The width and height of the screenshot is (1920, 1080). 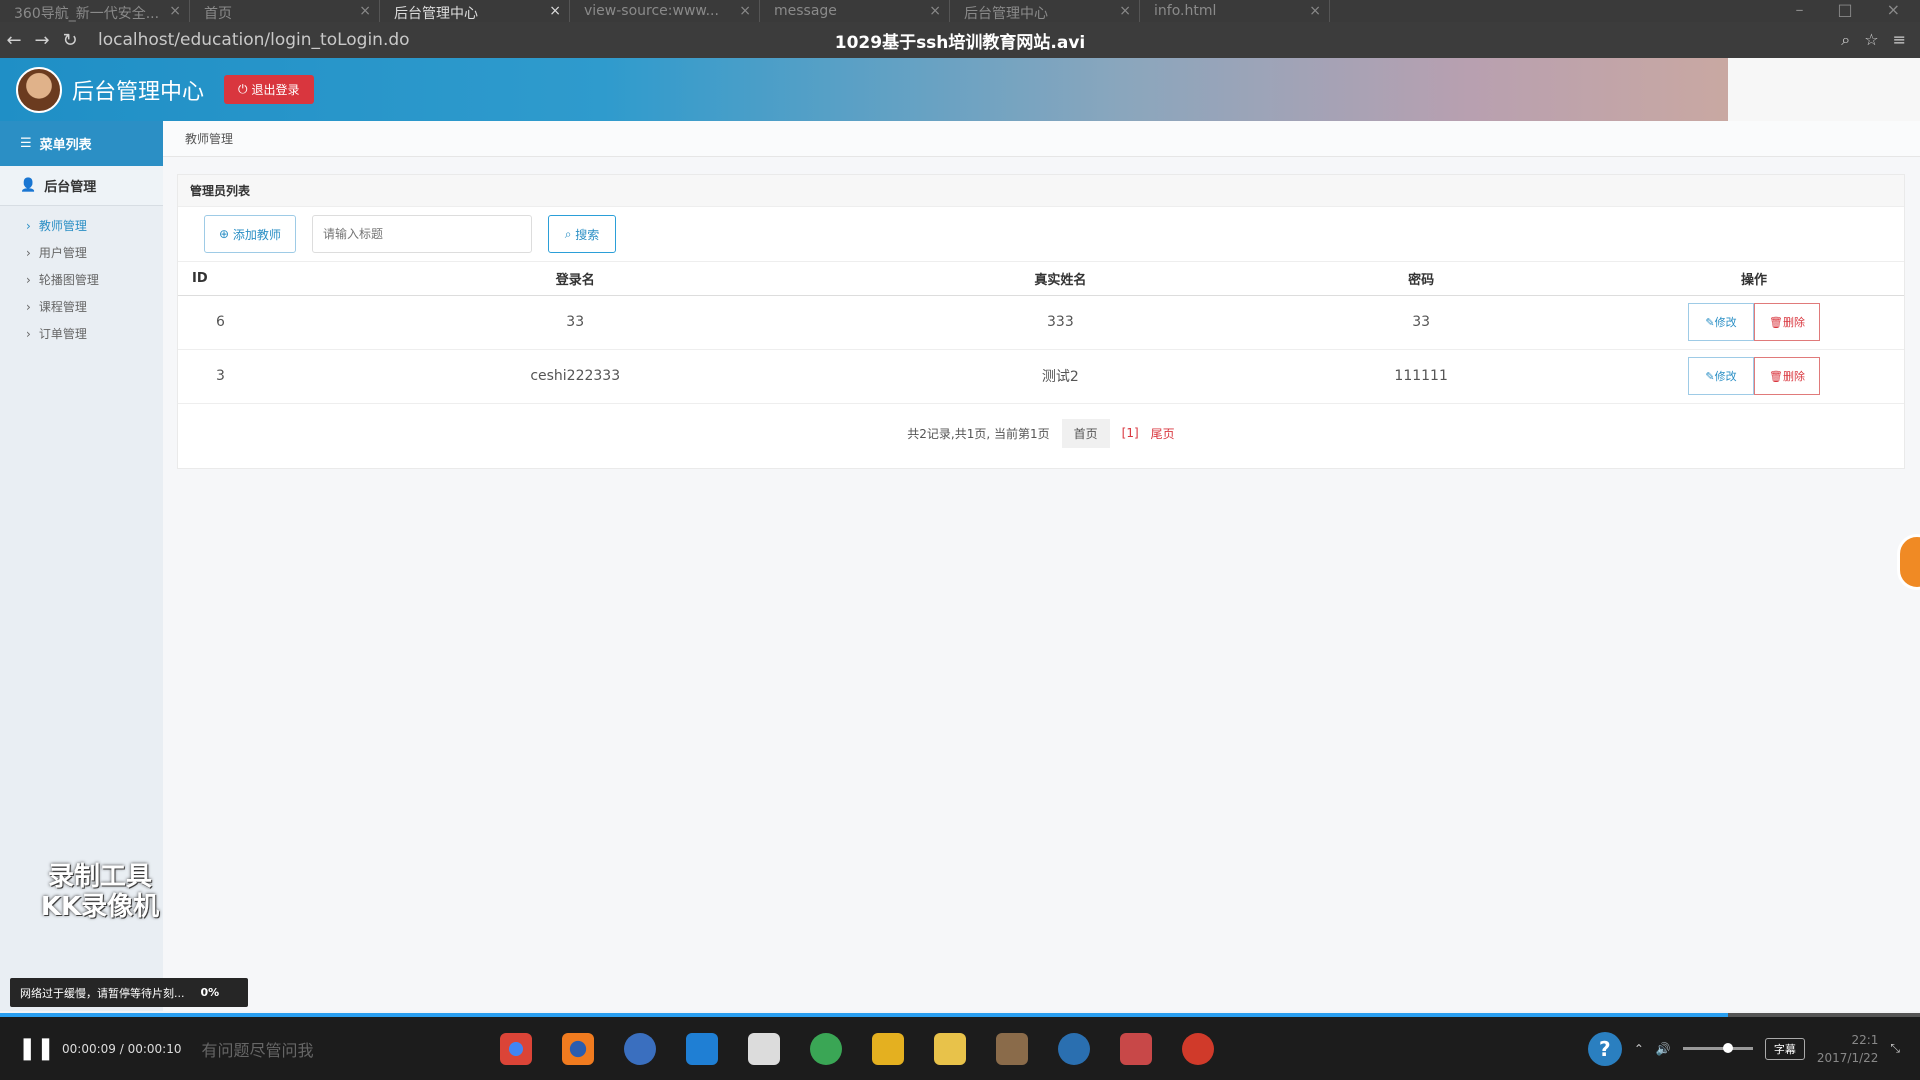 I want to click on forward-icon: →, so click(x=42, y=40).